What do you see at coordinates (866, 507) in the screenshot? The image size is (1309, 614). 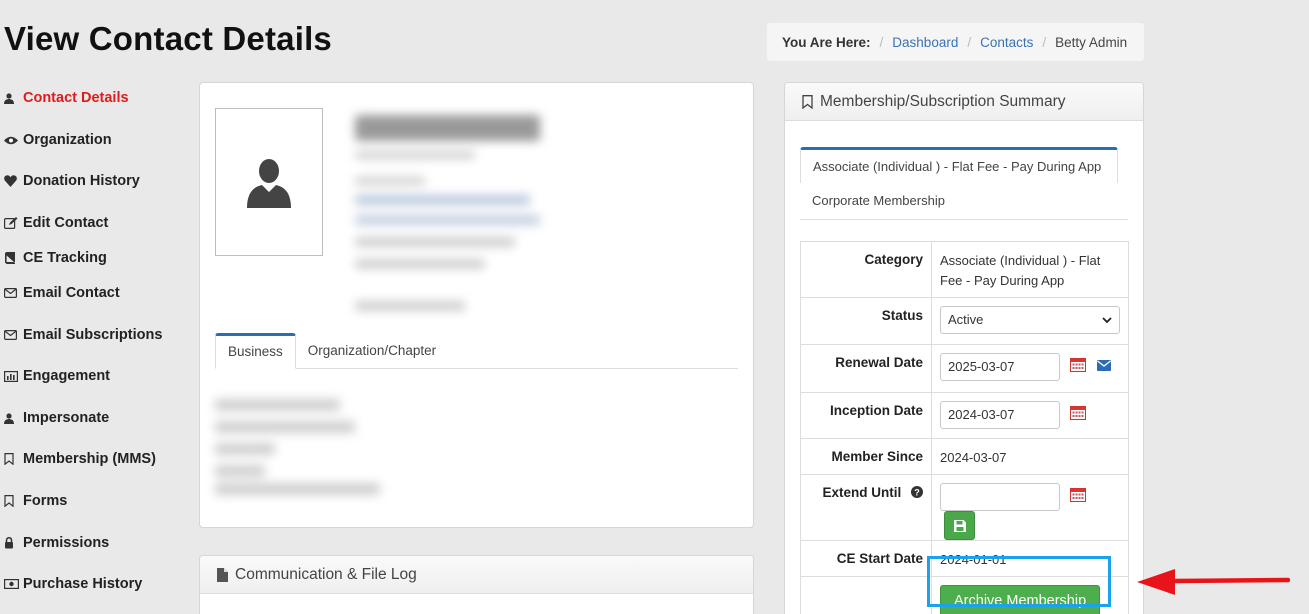 I see `extend-until-label-cell: Extend Until ?` at bounding box center [866, 507].